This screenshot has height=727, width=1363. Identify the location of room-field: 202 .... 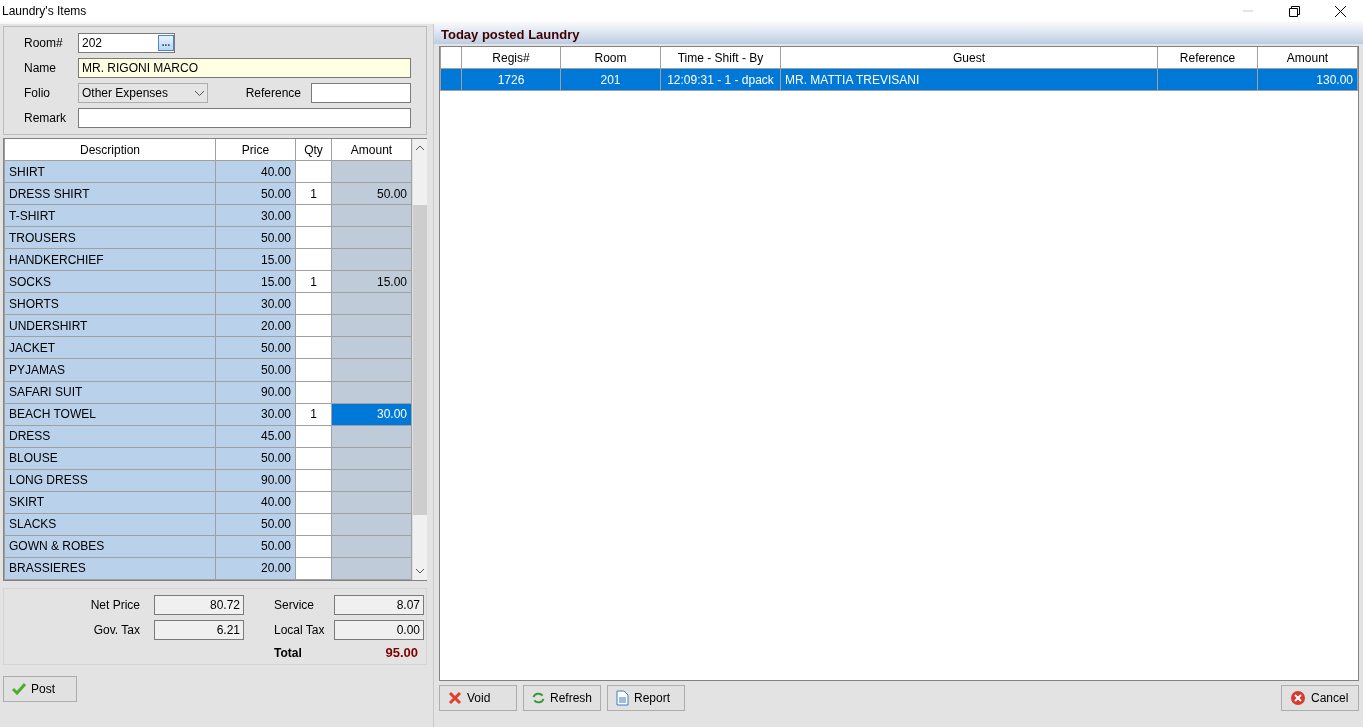
(126, 43).